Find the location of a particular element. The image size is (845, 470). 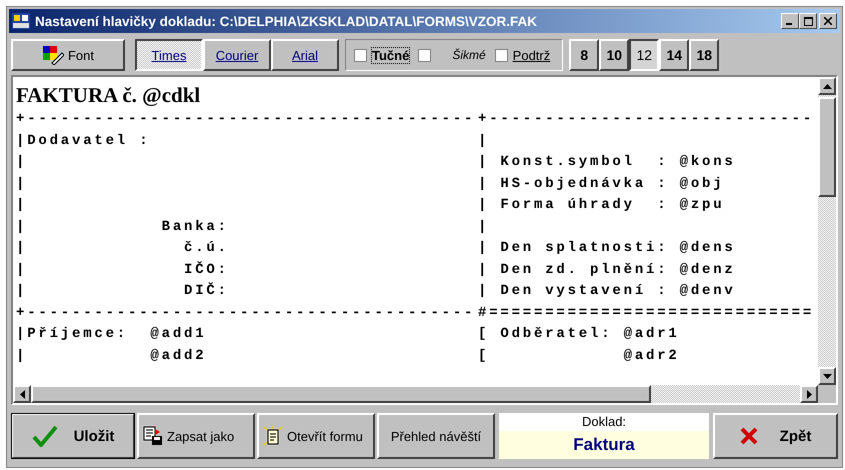

font-family-button: Courier is located at coordinates (237, 55).